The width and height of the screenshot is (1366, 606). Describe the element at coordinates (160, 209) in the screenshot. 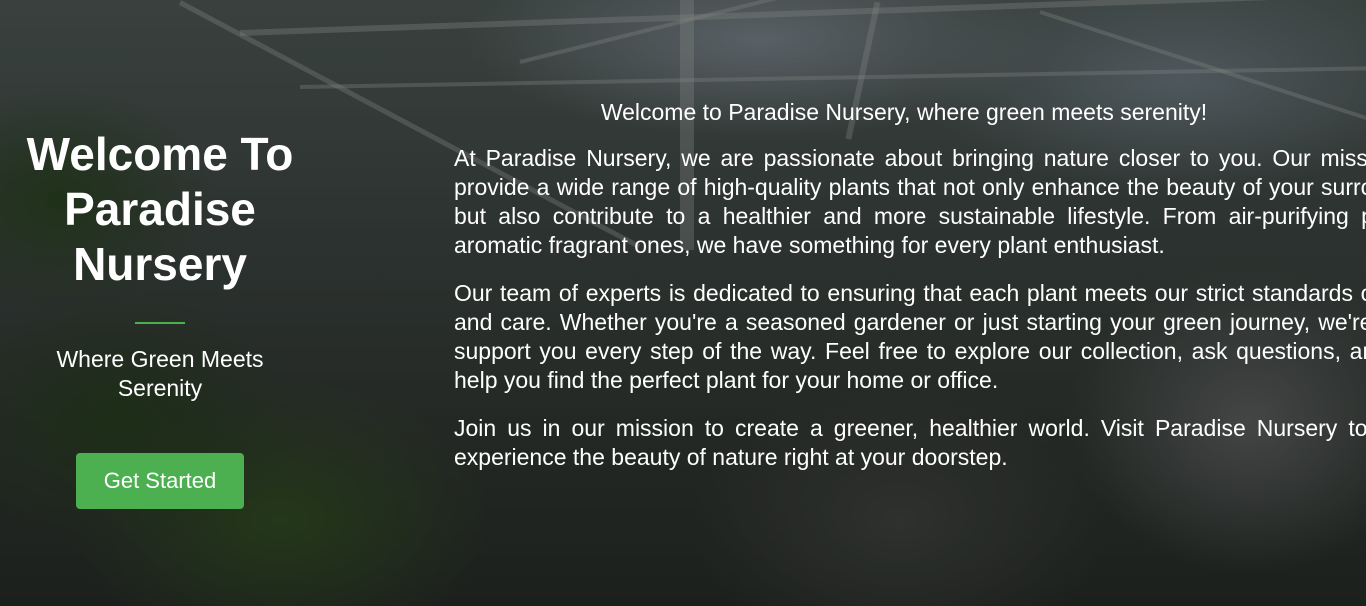

I see `hero-title: Welcome To Paradise Nursery` at that location.